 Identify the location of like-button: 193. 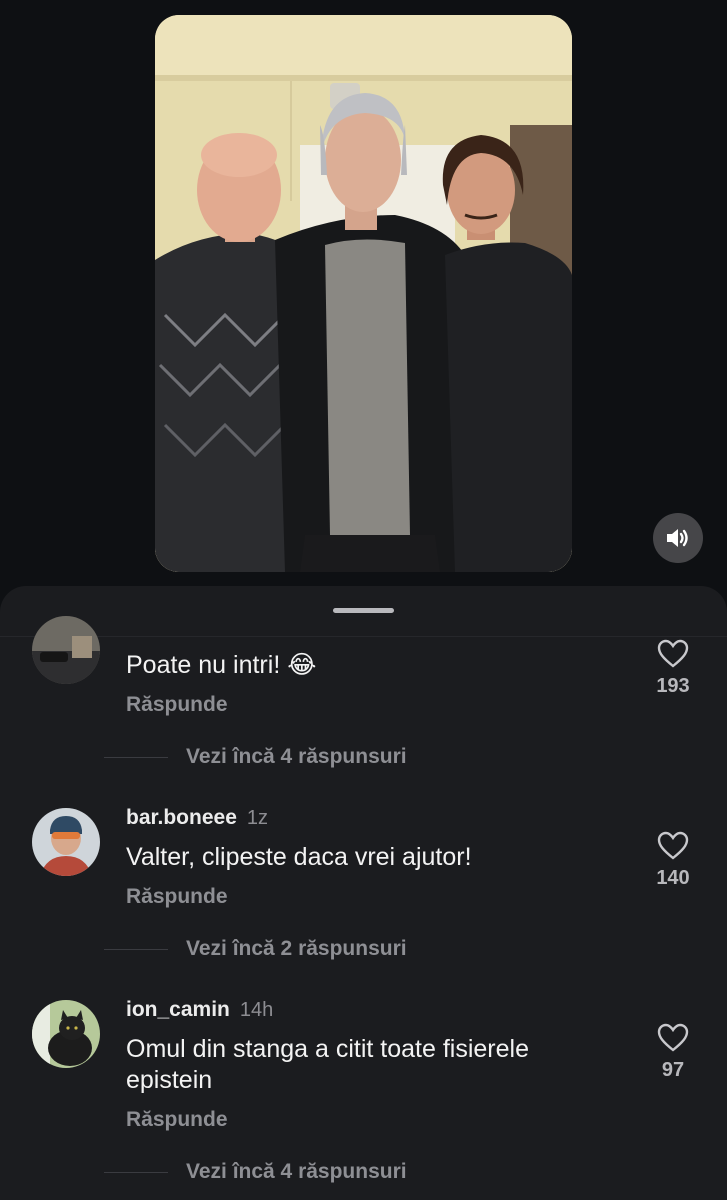
(673, 668).